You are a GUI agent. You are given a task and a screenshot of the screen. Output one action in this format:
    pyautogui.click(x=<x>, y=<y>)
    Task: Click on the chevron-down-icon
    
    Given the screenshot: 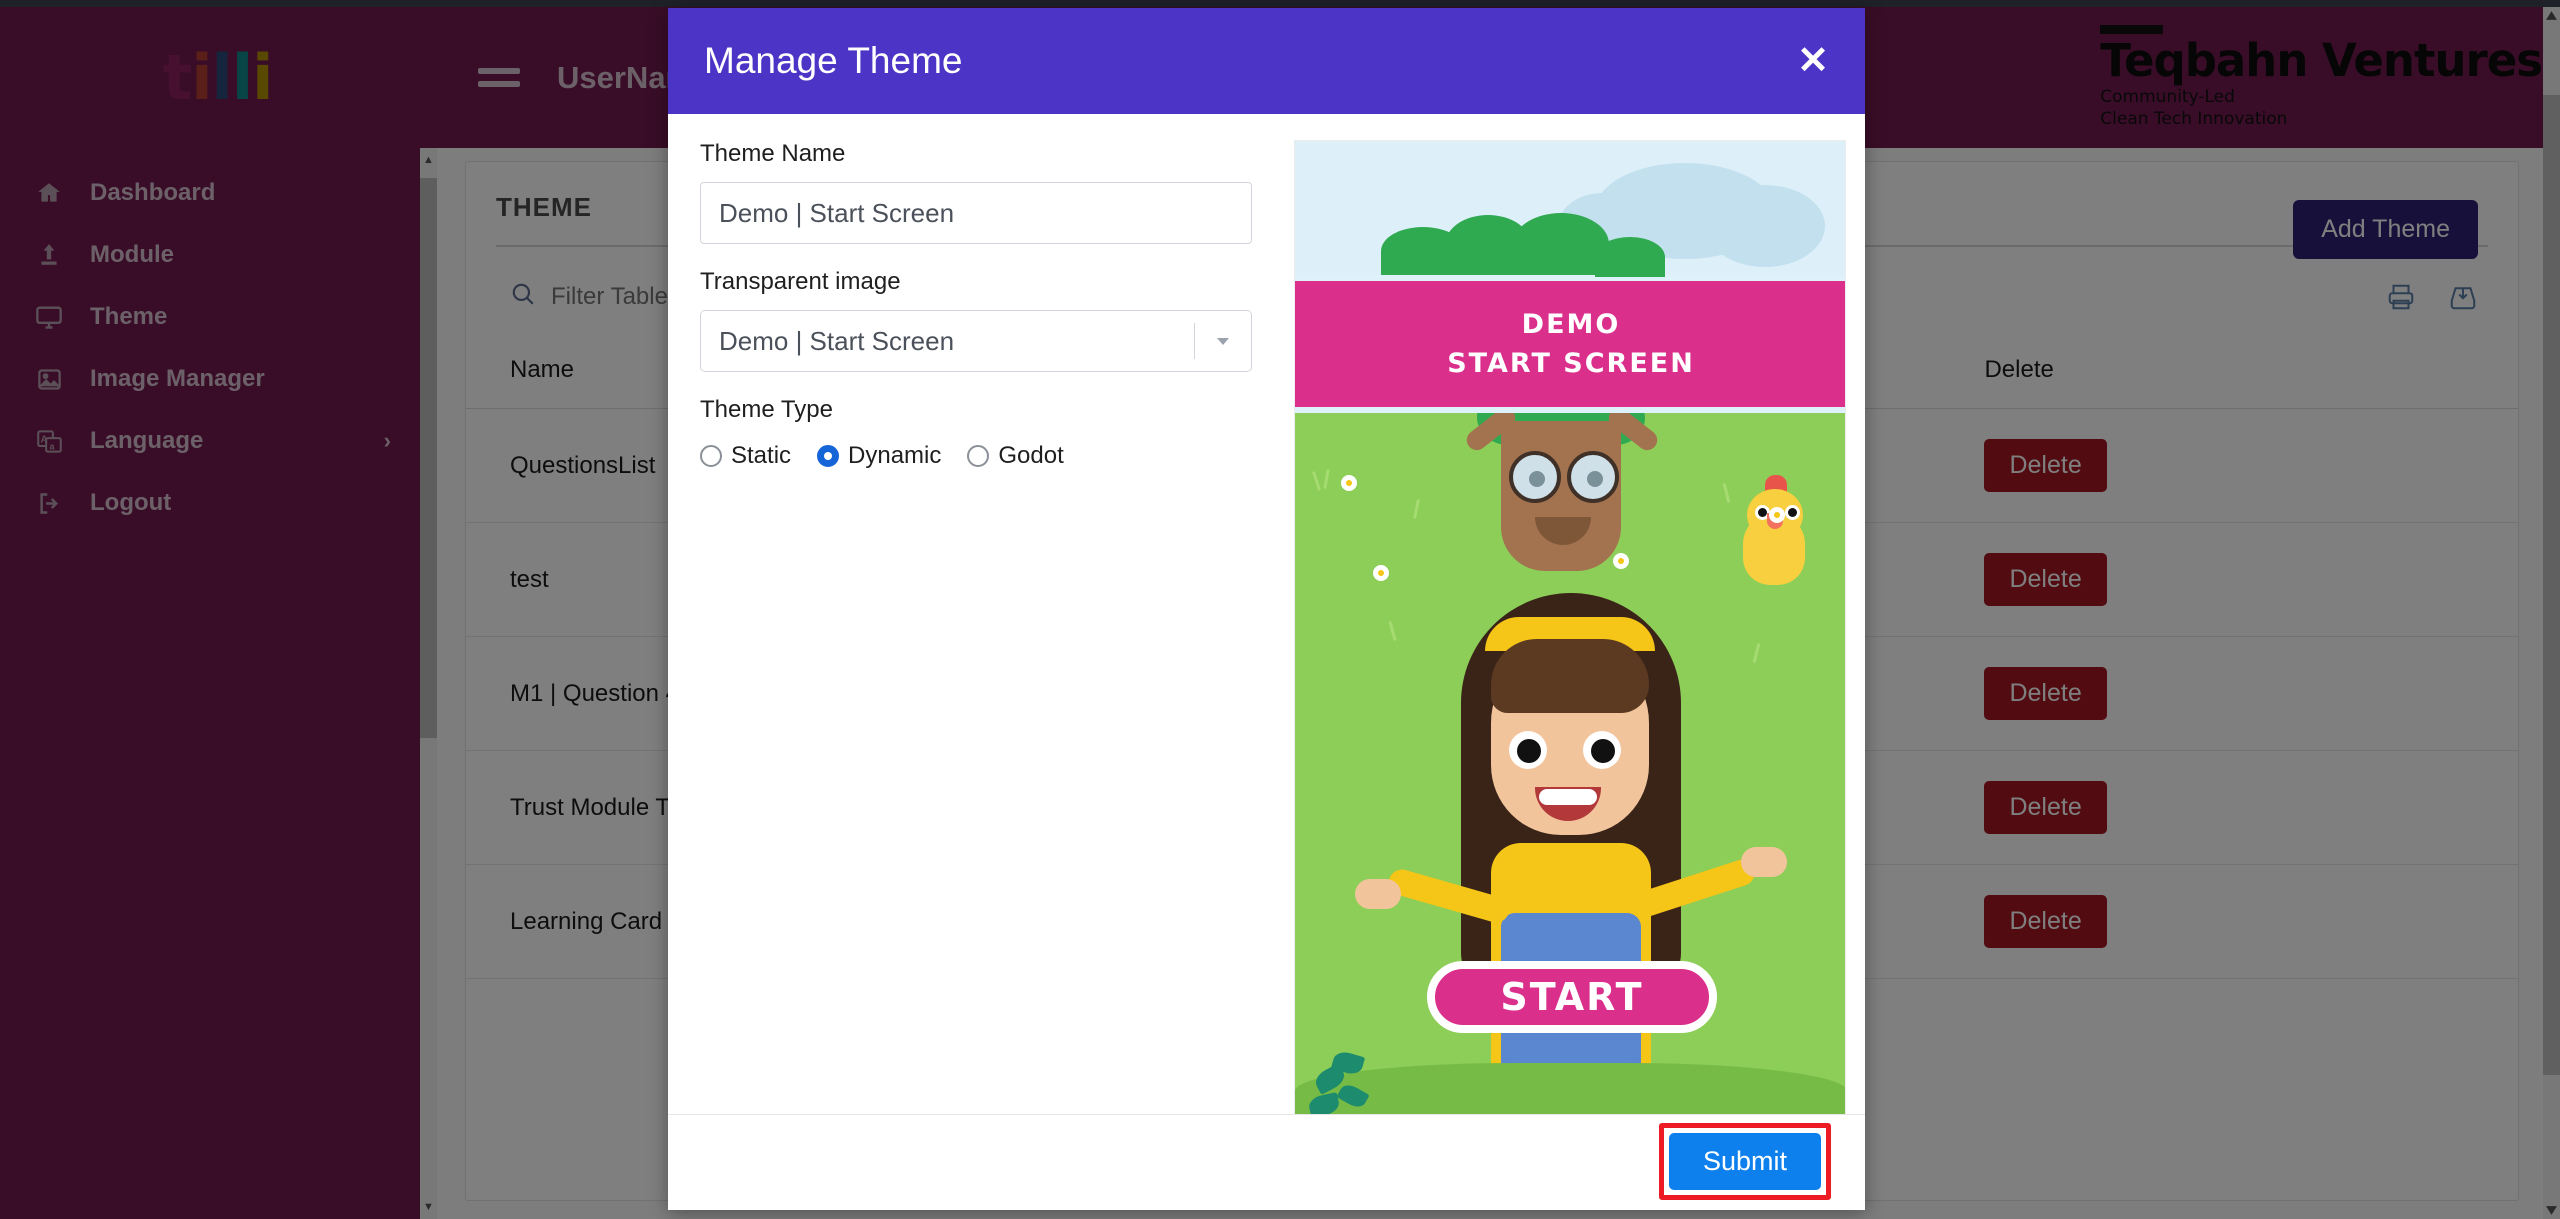 What is the action you would take?
    pyautogui.click(x=1223, y=341)
    